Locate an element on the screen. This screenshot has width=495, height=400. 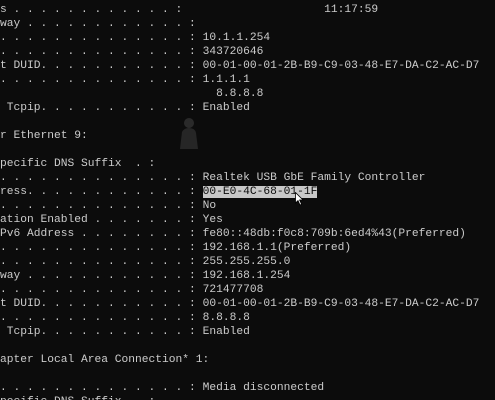
terminal-line: . . . . . . . . . . . . . . : 721477708 is located at coordinates (131, 290).